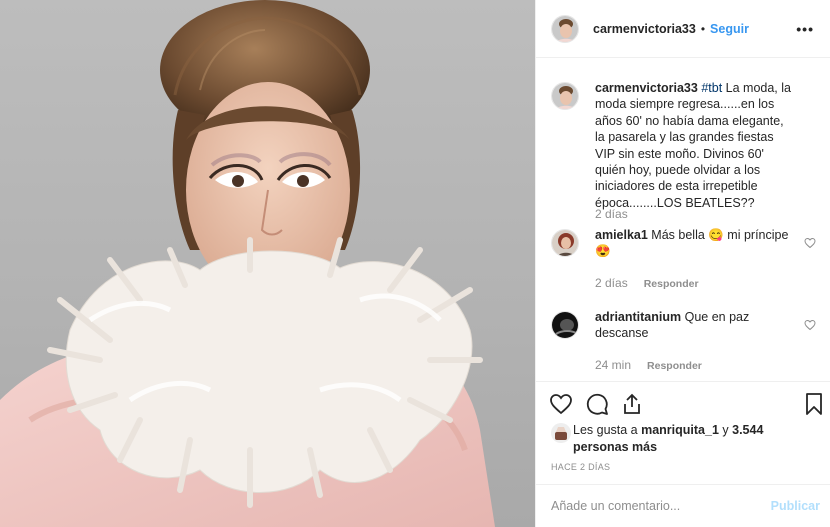 The width and height of the screenshot is (830, 527). What do you see at coordinates (561, 433) in the screenshot?
I see `liker-avatar` at bounding box center [561, 433].